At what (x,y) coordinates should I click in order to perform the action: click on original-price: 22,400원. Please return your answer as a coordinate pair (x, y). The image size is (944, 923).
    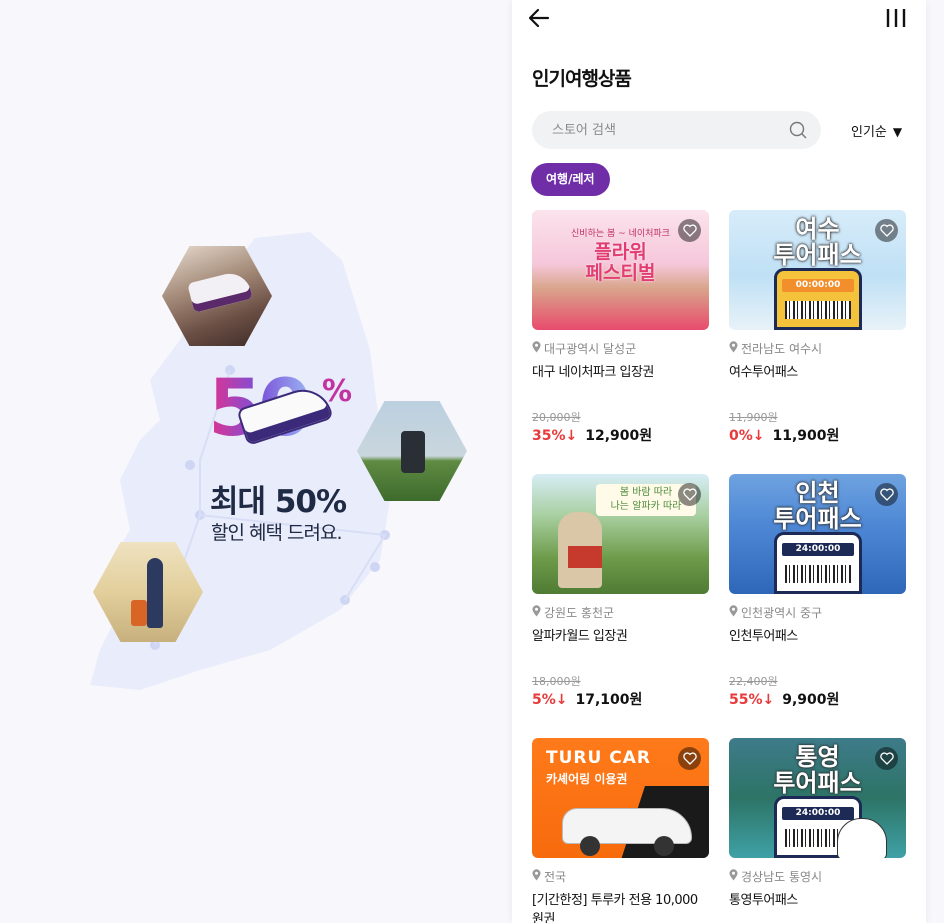
    Looking at the image, I should click on (753, 681).